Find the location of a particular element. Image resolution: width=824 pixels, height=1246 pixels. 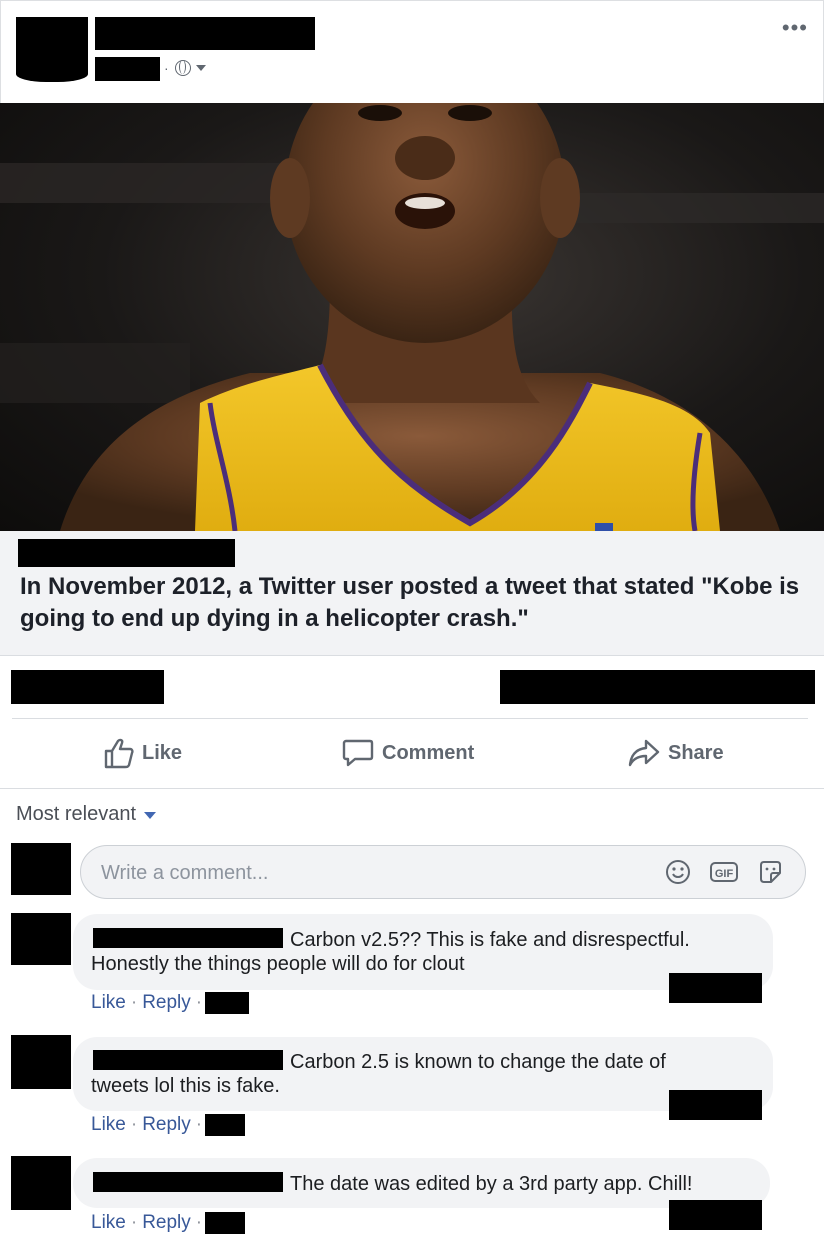

link-source is located at coordinates (126, 553).